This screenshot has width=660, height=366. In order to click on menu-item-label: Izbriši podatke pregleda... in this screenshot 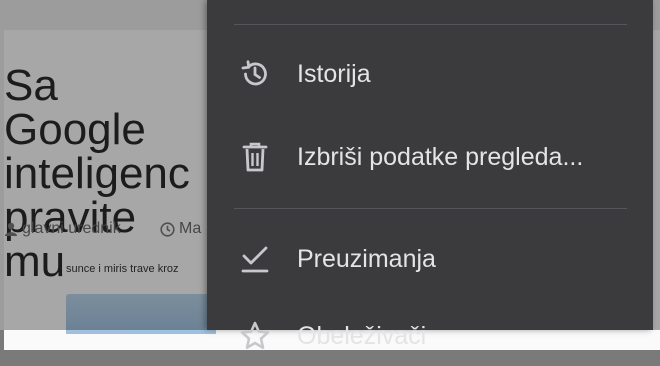, I will do `click(440, 156)`.